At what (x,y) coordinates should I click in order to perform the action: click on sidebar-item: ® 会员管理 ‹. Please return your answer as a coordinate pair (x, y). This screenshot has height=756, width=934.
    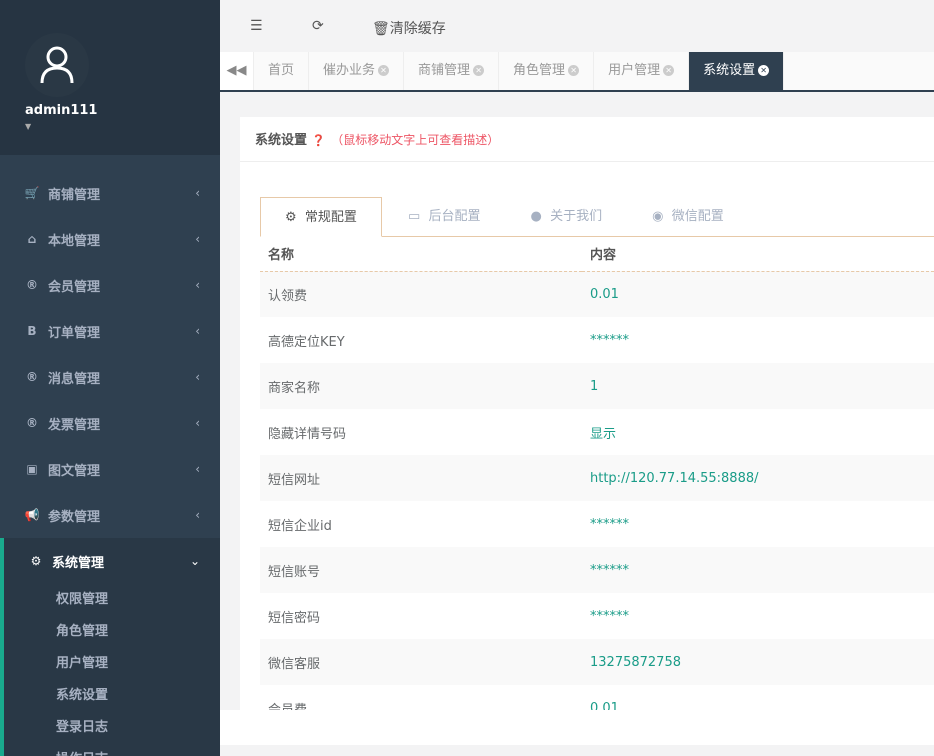
    Looking at the image, I should click on (110, 285).